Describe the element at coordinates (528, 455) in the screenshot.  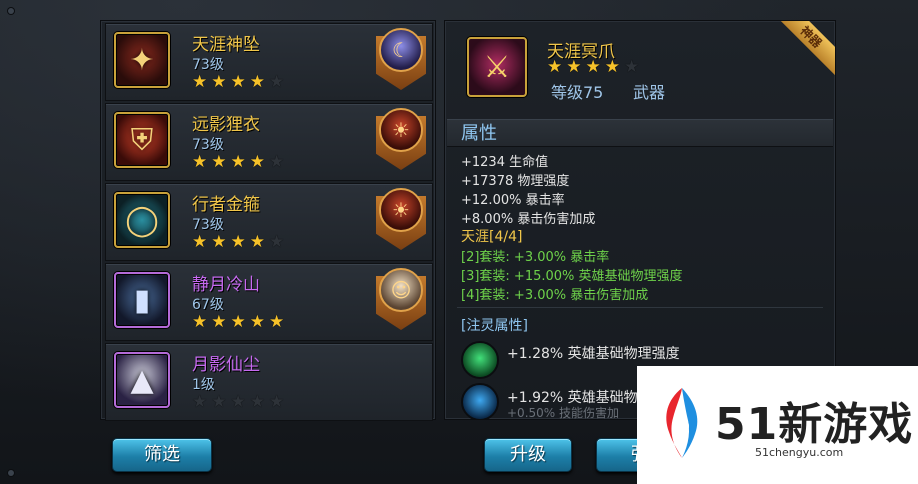
I see `upgrade-button: 升级` at that location.